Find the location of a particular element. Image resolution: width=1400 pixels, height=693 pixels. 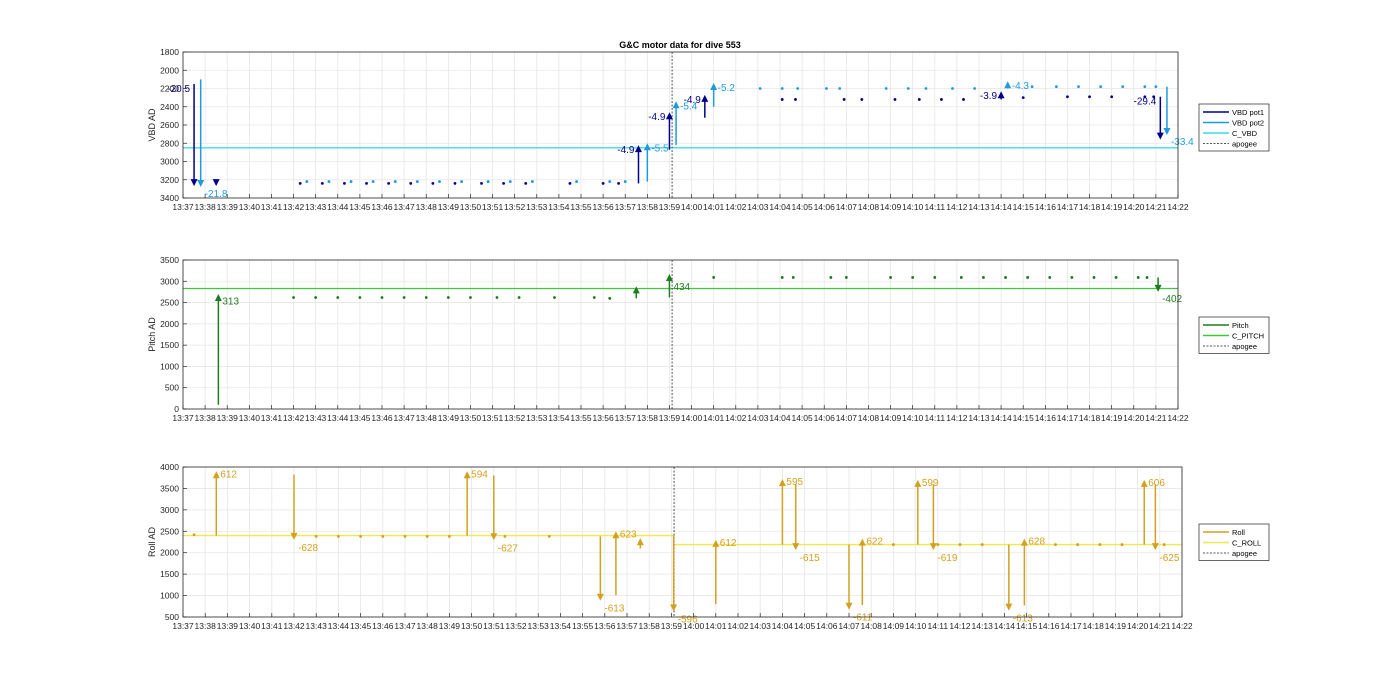

x-tick-label: 14:22 is located at coordinates (1178, 418).